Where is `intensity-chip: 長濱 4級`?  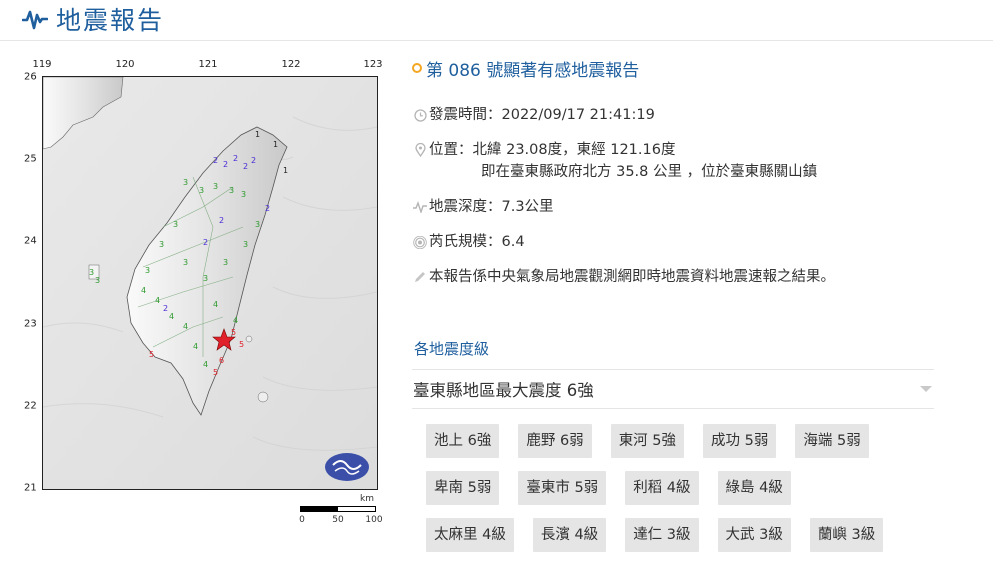
intensity-chip: 長濱 4級 is located at coordinates (569, 535).